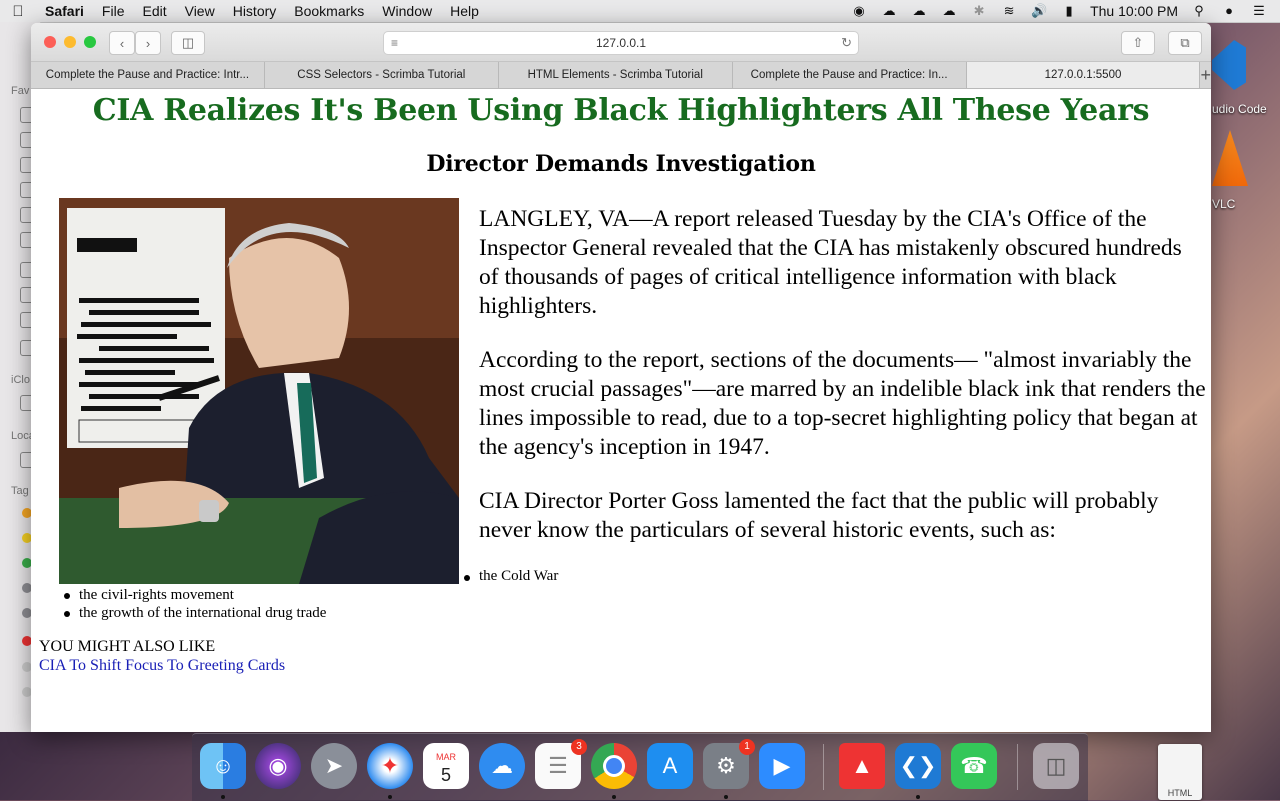  What do you see at coordinates (1199, 11) in the screenshot?
I see `spotlight-search-icon: ⚲` at bounding box center [1199, 11].